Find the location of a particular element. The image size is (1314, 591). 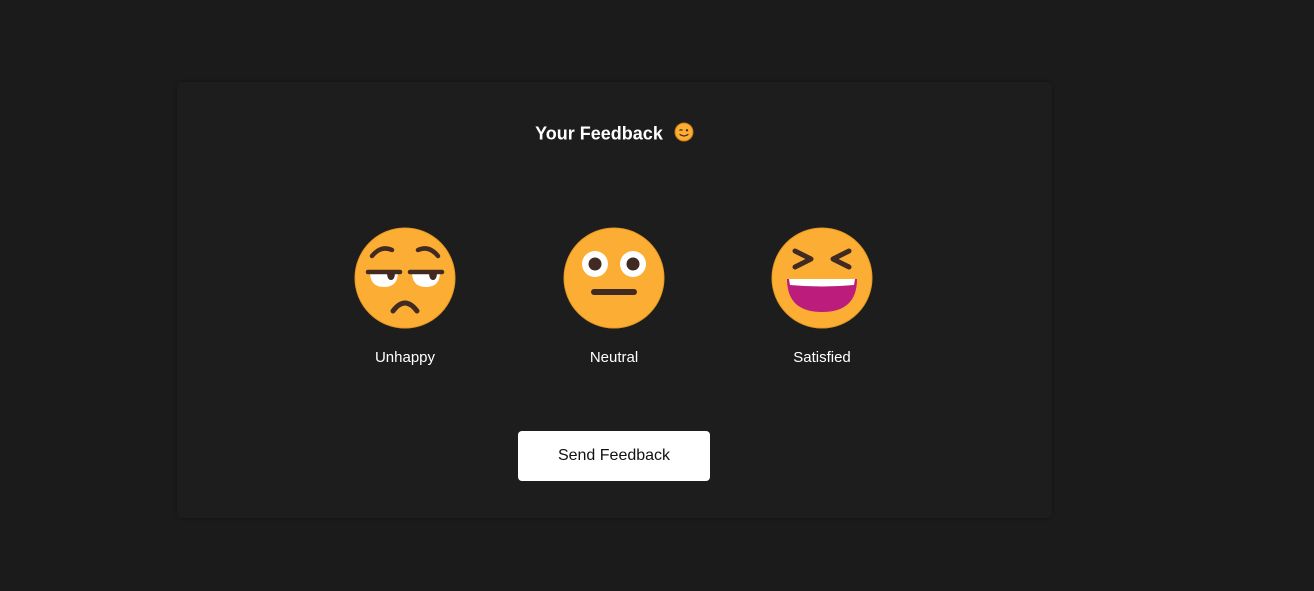

option-unhappy: Unhappy is located at coordinates (405, 297).